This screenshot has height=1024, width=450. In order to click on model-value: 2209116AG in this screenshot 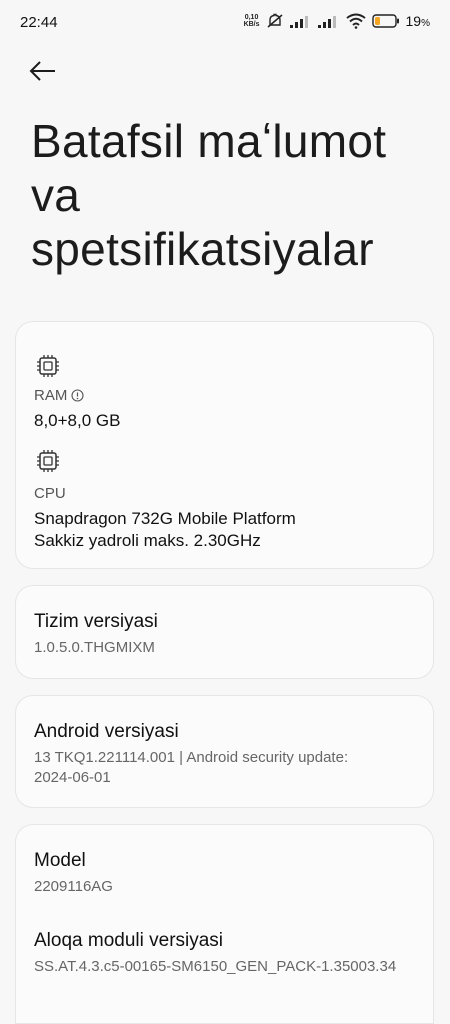, I will do `click(73, 886)`.